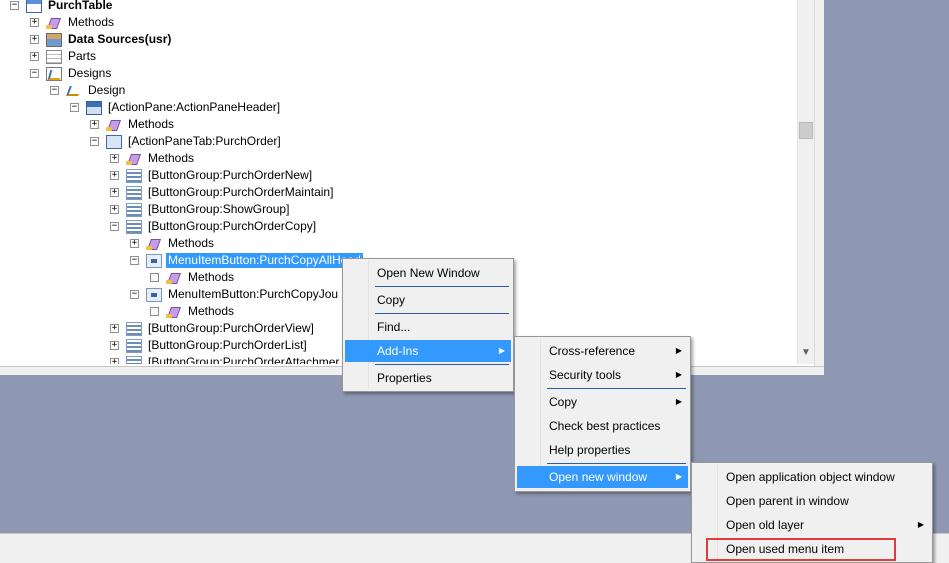  Describe the element at coordinates (428, 300) in the screenshot. I see `menu-item-copy: Copy` at that location.